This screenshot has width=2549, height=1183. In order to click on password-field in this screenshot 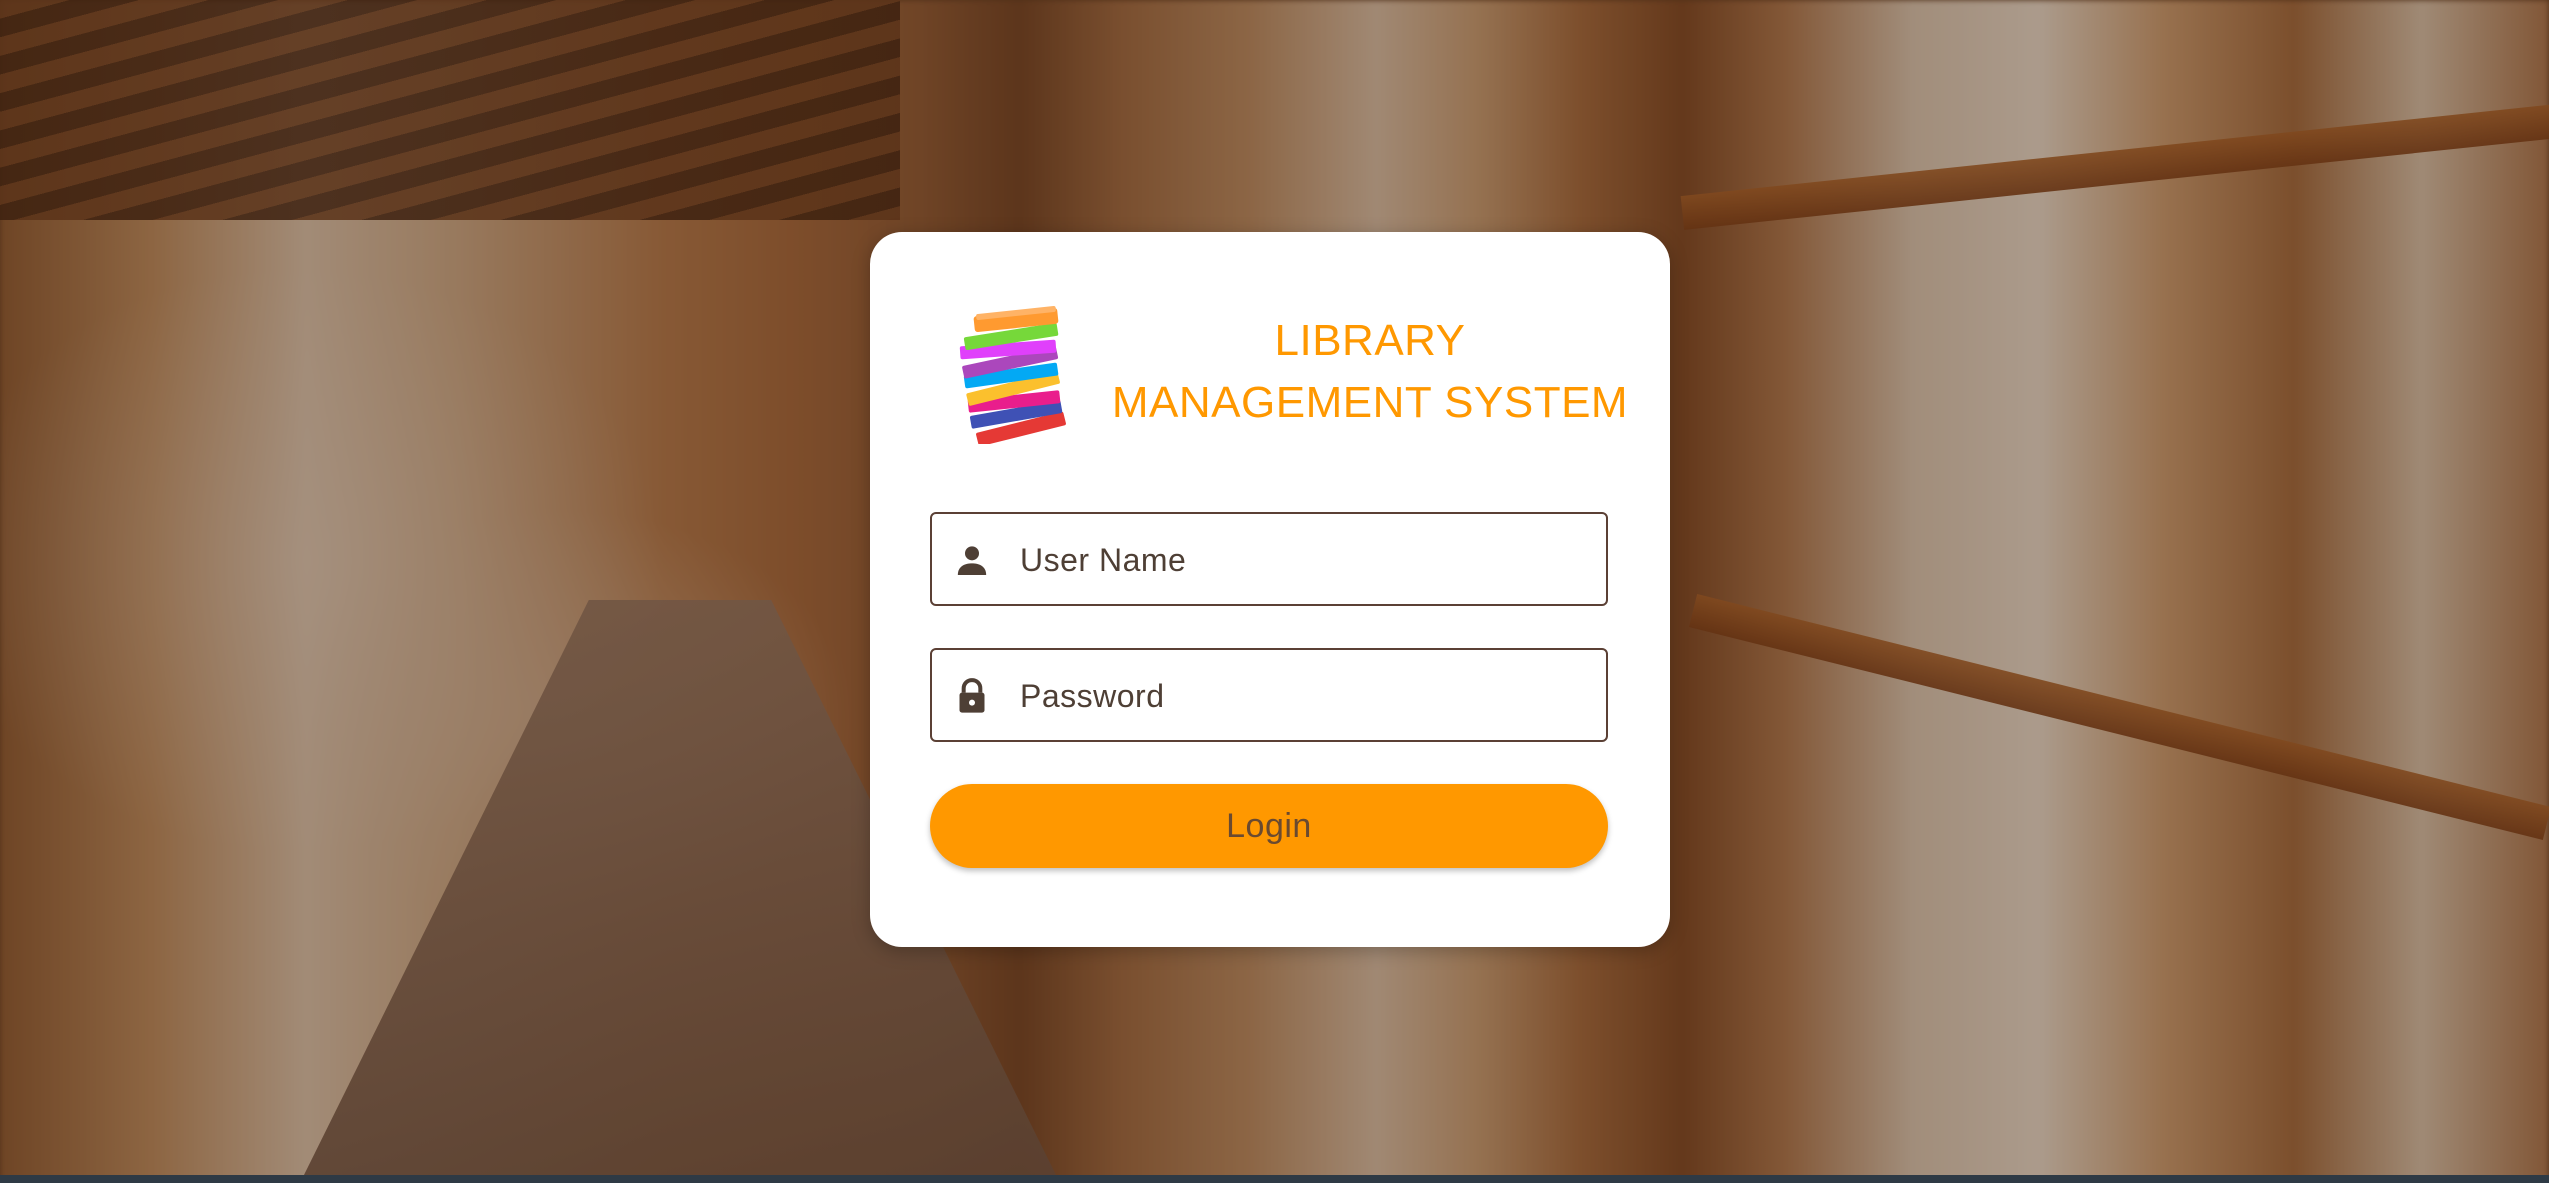, I will do `click(1269, 695)`.